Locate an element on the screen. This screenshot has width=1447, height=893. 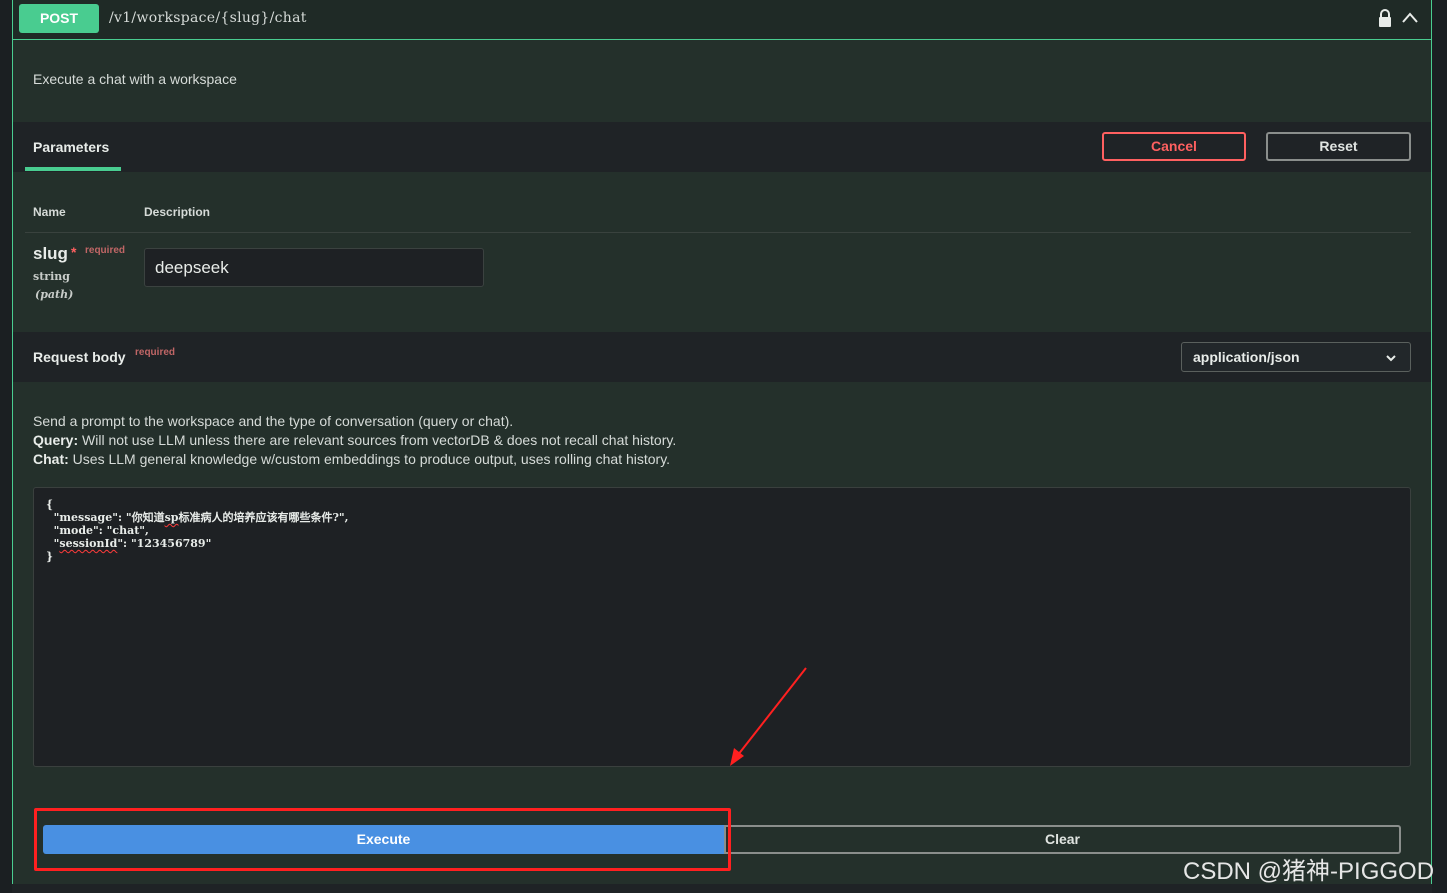
code-line: "message": "你知道sp标准病人的培养应该有哪些条件?", is located at coordinates (722, 517).